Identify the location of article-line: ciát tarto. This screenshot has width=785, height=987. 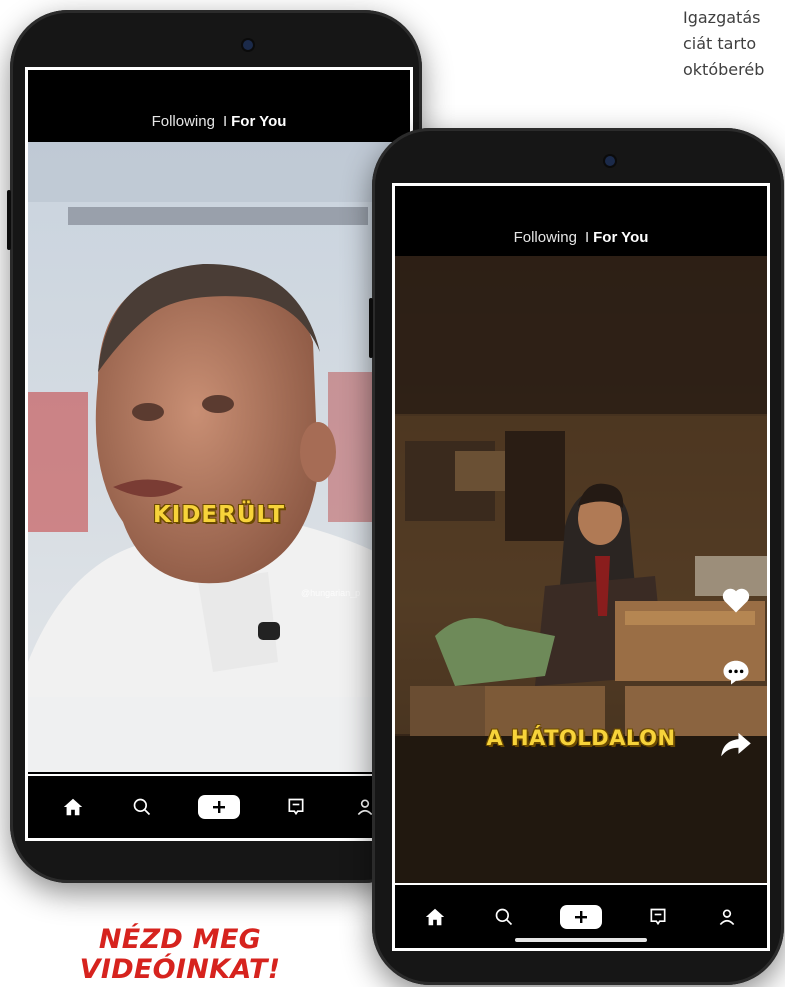
(720, 43).